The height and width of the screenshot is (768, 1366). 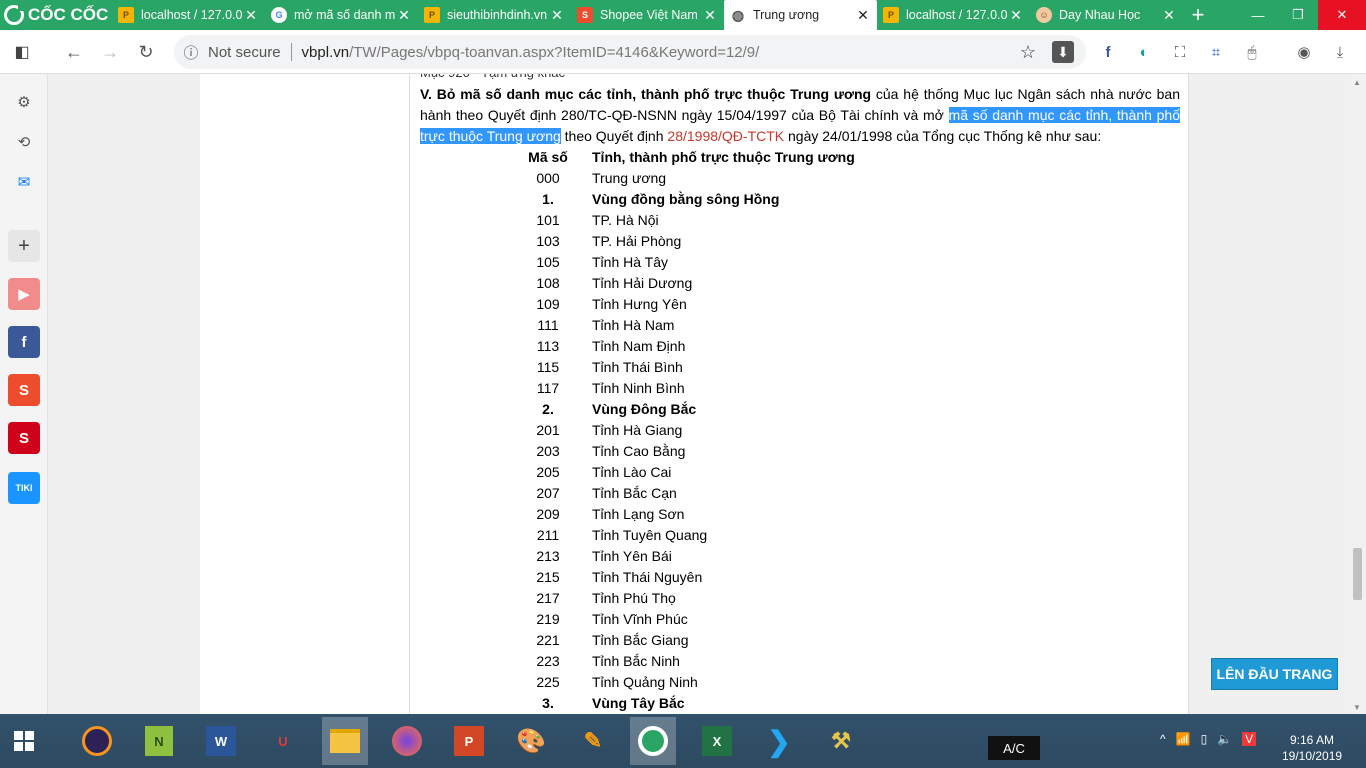 I want to click on paint-icon: 🎨, so click(x=531, y=741).